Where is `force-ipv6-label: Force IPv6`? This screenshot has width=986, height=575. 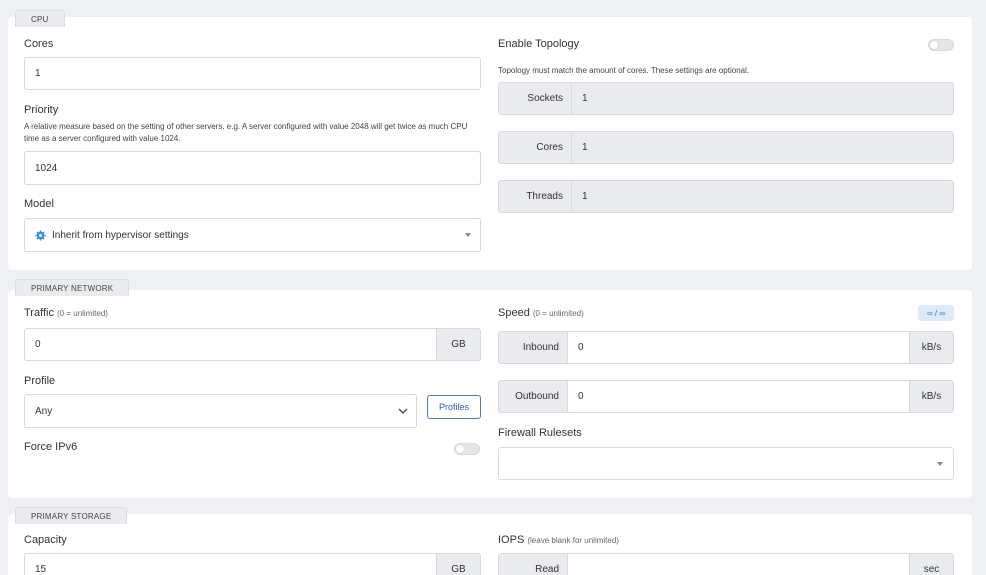 force-ipv6-label: Force IPv6 is located at coordinates (51, 447).